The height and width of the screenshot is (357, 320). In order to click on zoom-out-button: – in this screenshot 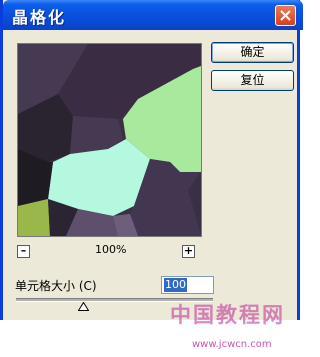, I will do `click(23, 251)`.